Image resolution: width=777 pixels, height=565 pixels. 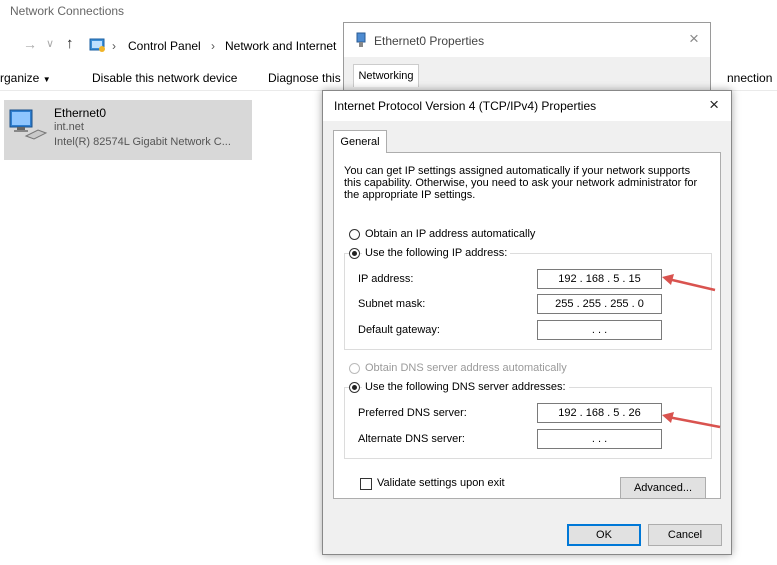 I want to click on validate-label: Validate settings upon exit, so click(x=441, y=483).